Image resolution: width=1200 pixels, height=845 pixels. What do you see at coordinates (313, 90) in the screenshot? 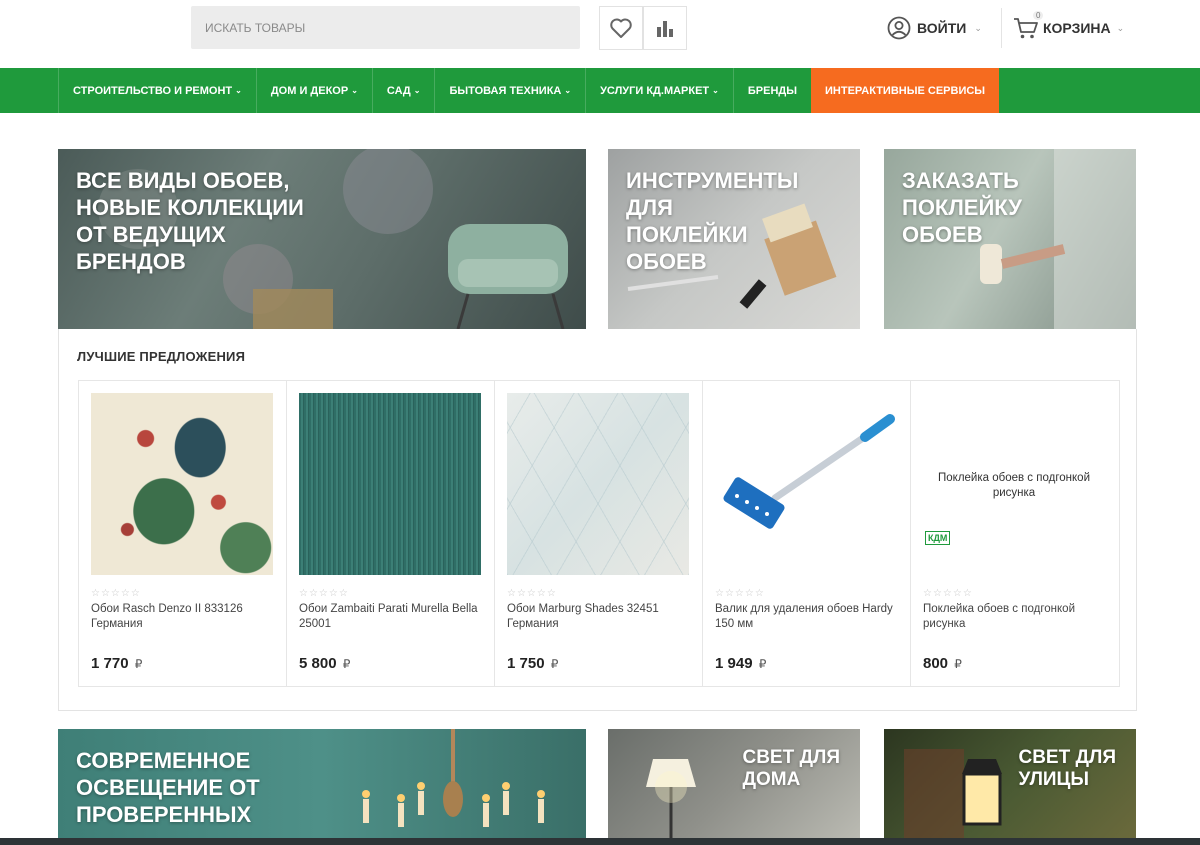
I see `nav-item-home-decor: ДОМ И ДЕКОР ⌄` at bounding box center [313, 90].